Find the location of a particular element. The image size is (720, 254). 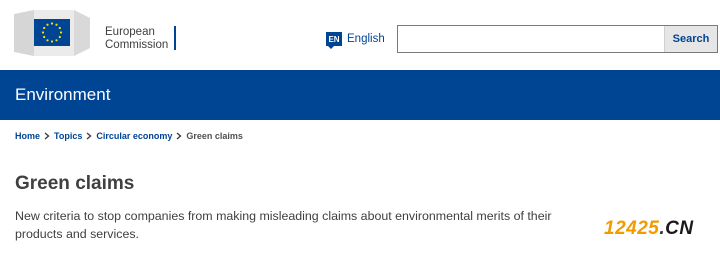

logo-text: European Commission is located at coordinates (136, 39).